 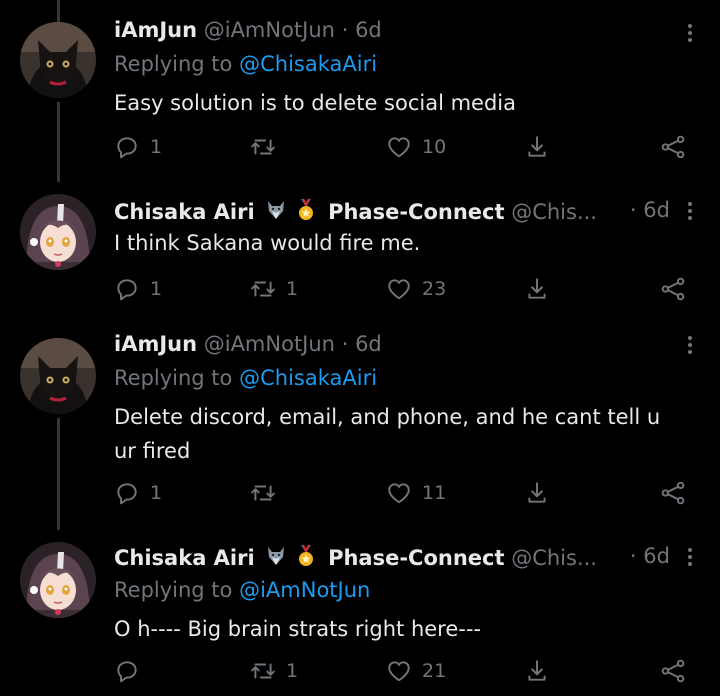 I want to click on timestamp-group: · 6d, so click(x=650, y=556).